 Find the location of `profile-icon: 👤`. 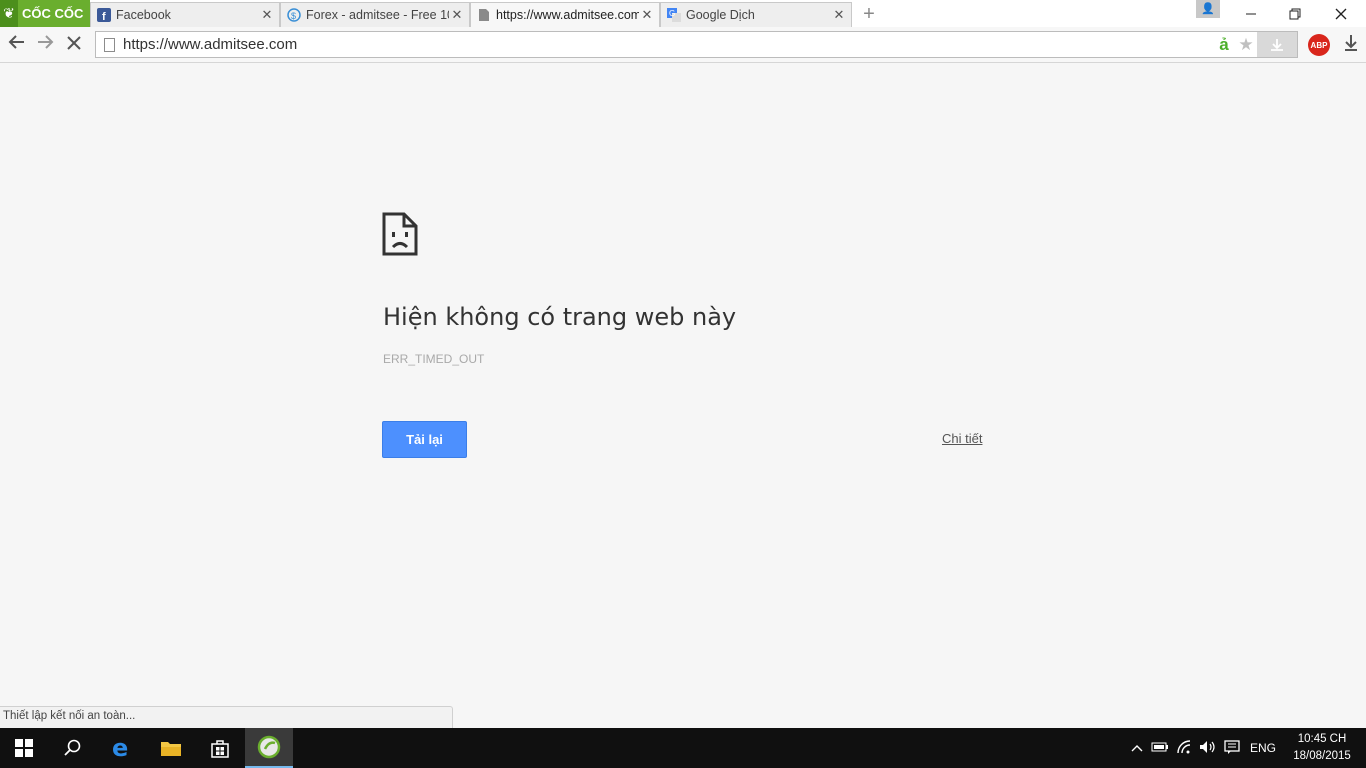

profile-icon: 👤 is located at coordinates (1208, 9).